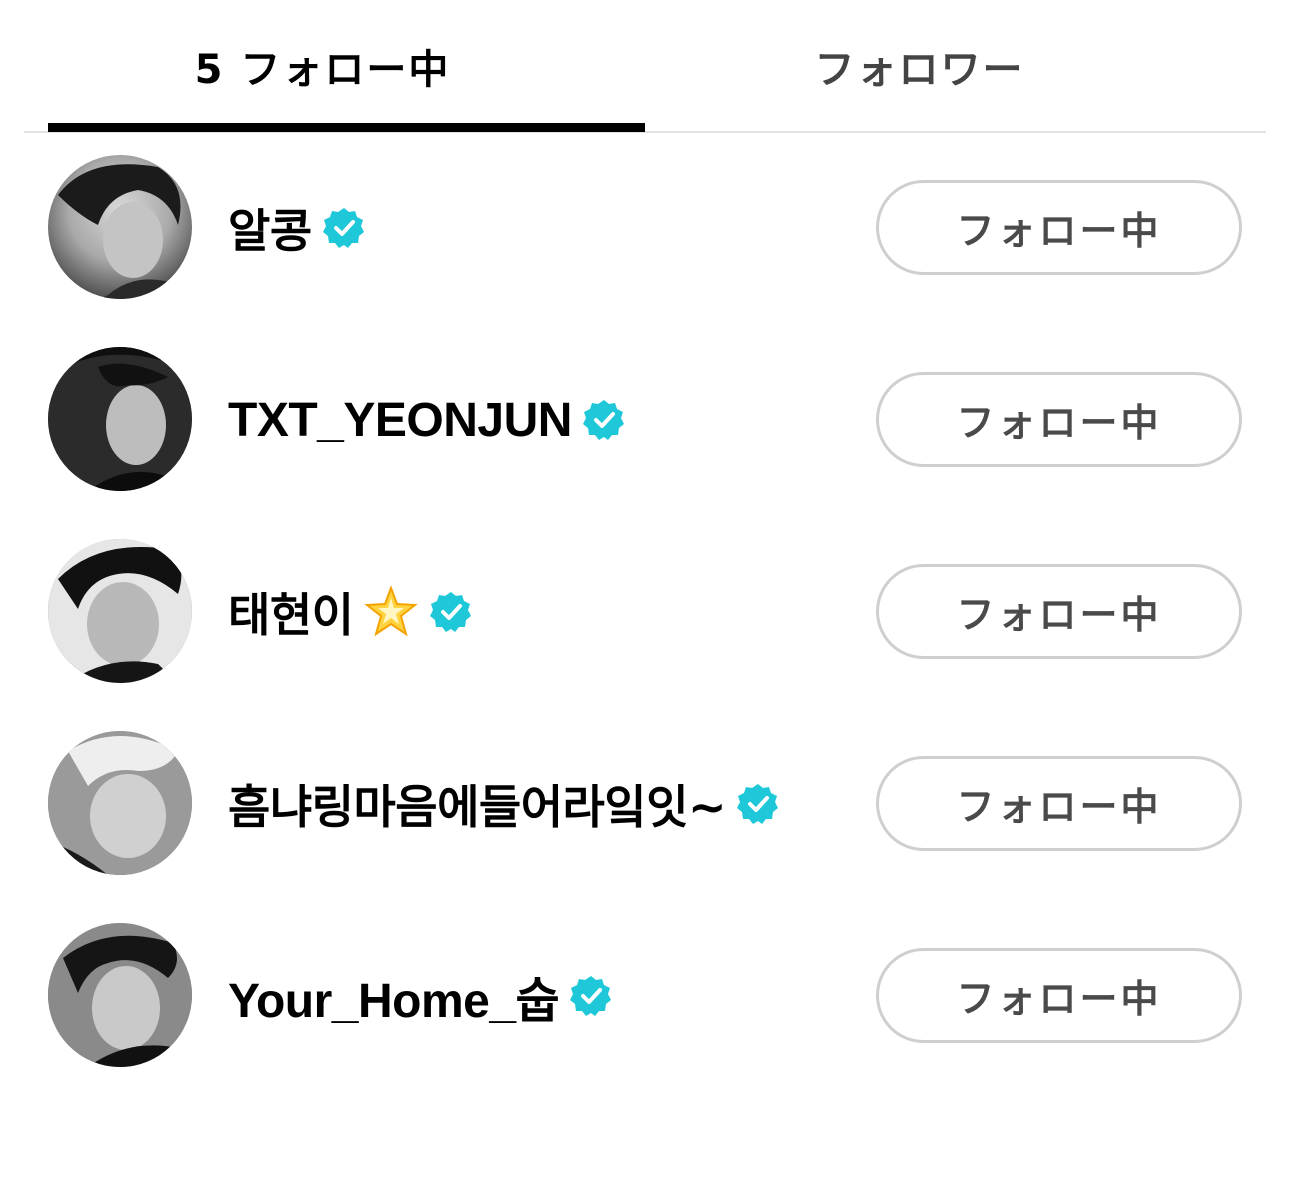 This screenshot has height=1187, width=1290. I want to click on tab-followers: フォロワー, so click(919, 65).